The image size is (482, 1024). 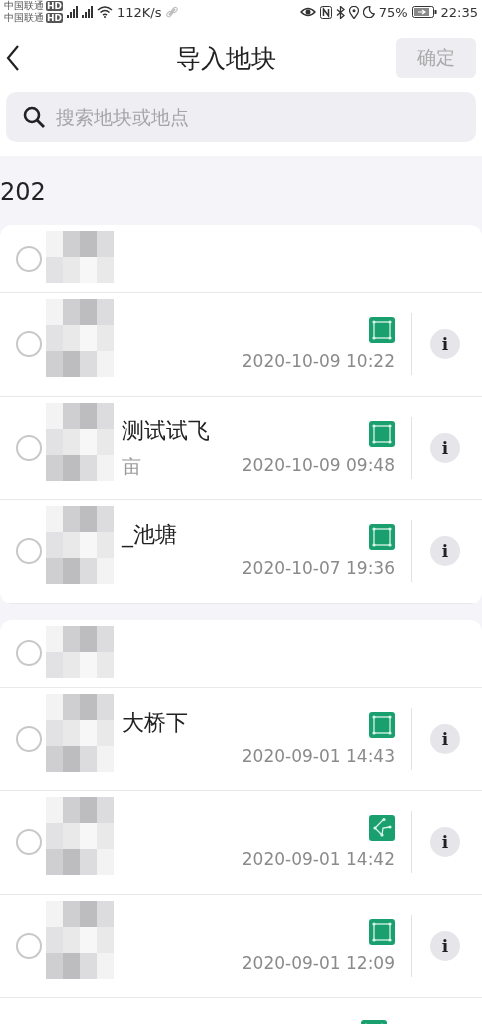 What do you see at coordinates (318, 755) in the screenshot?
I see `plot-date: 2020-09-01 14:43` at bounding box center [318, 755].